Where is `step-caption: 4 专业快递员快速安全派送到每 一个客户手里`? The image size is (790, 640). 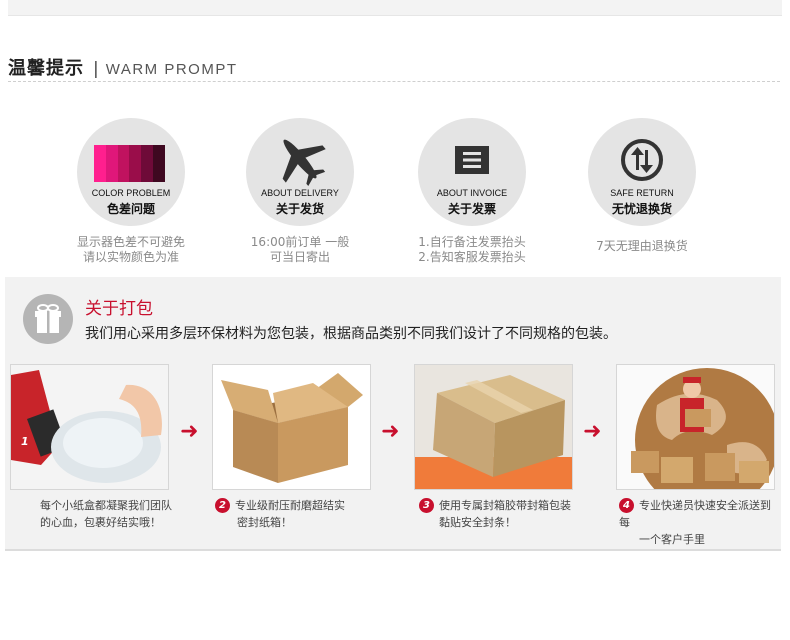
step-caption: 4 专业快递员快速安全派送到每 一个客户手里 is located at coordinates (700, 522).